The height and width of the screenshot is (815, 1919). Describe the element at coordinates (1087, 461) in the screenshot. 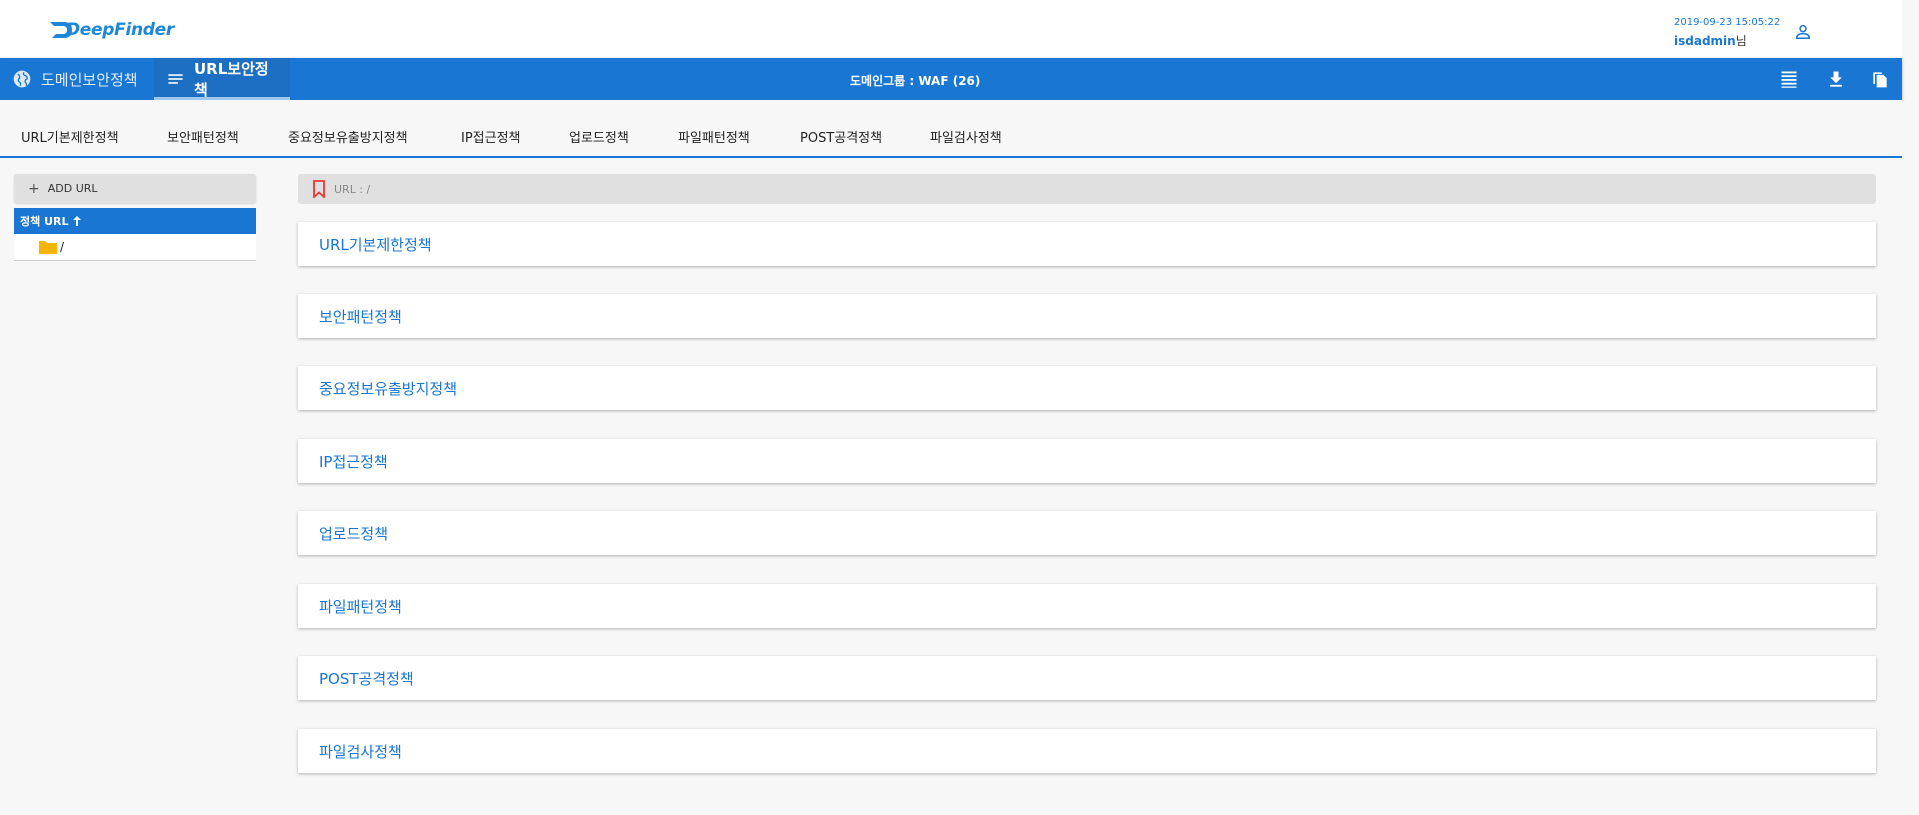

I see `panel-ip-access: IP접근정책` at that location.